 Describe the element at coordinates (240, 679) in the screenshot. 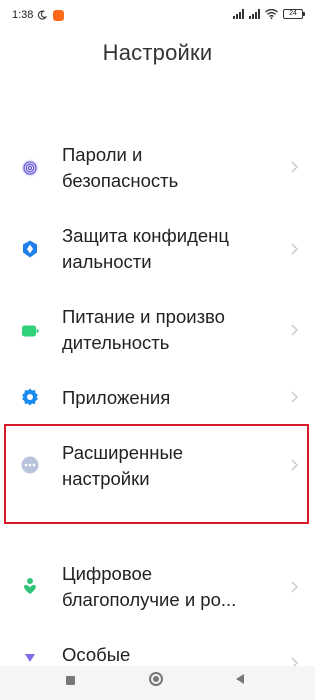

I see `back-icon` at that location.